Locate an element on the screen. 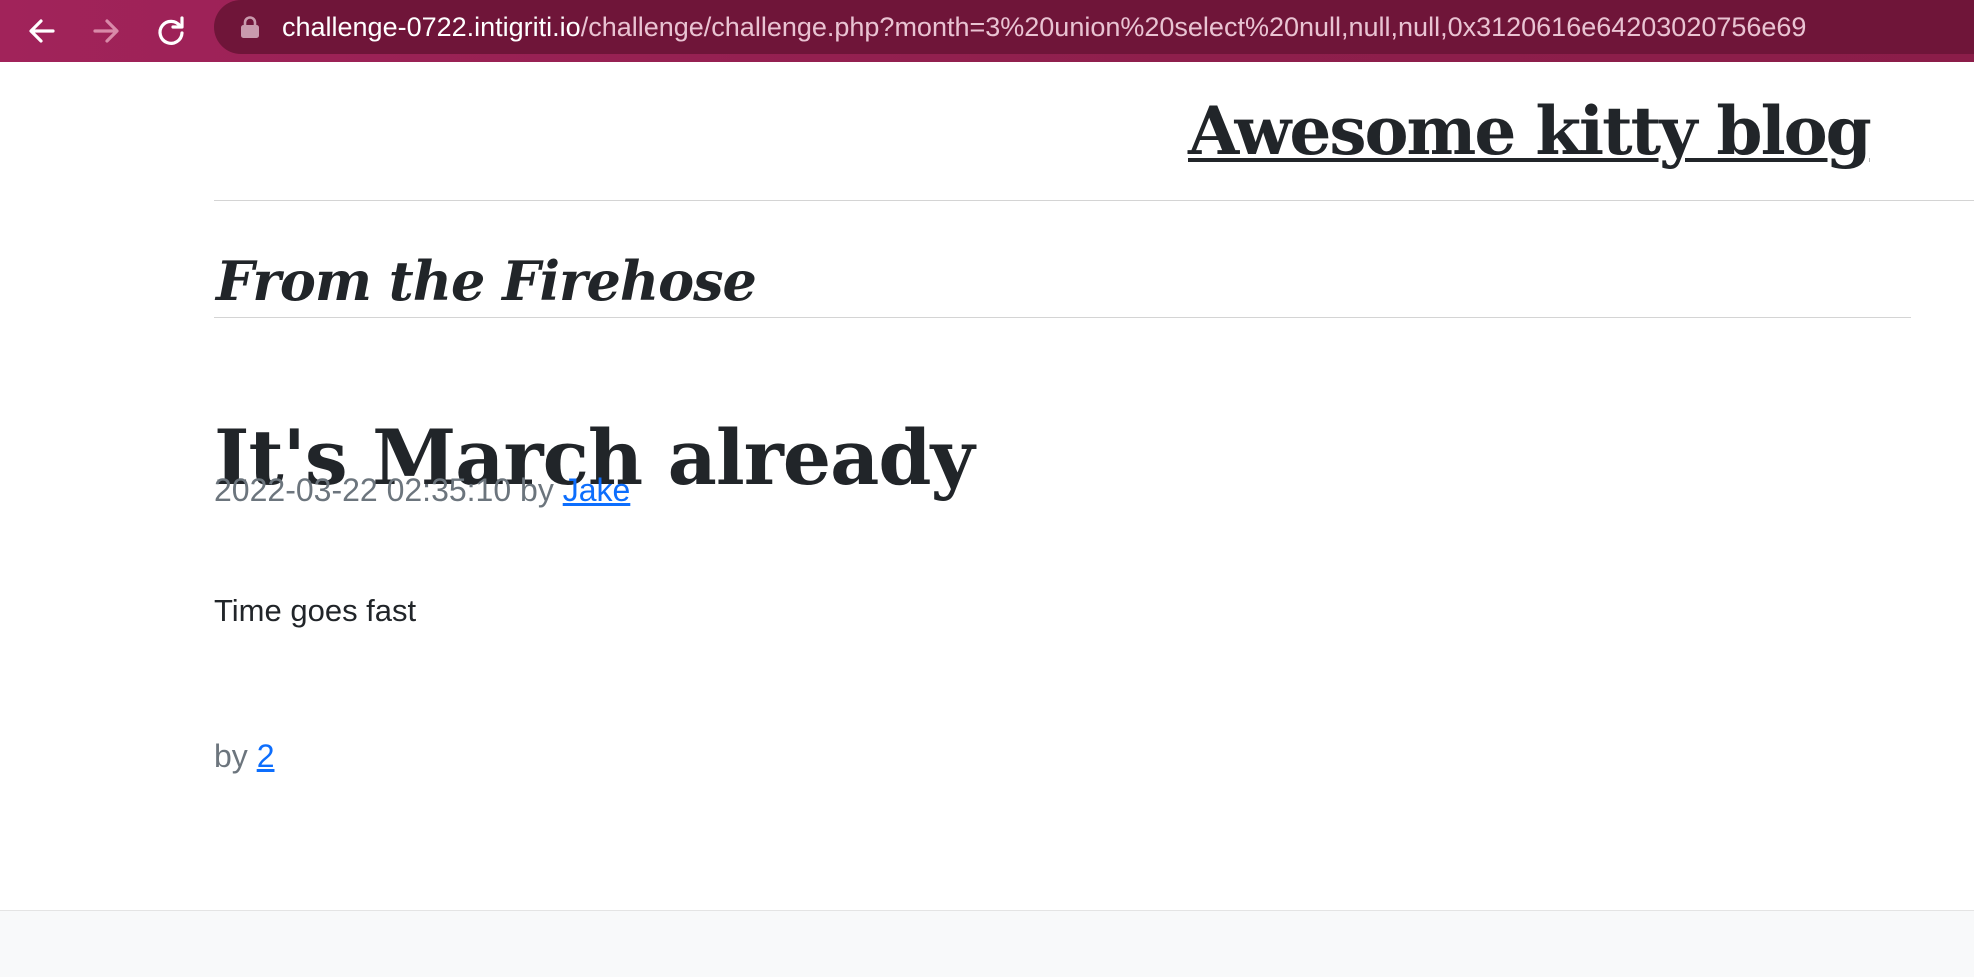 The width and height of the screenshot is (1974, 977). arrow-left-icon is located at coordinates (42, 31).